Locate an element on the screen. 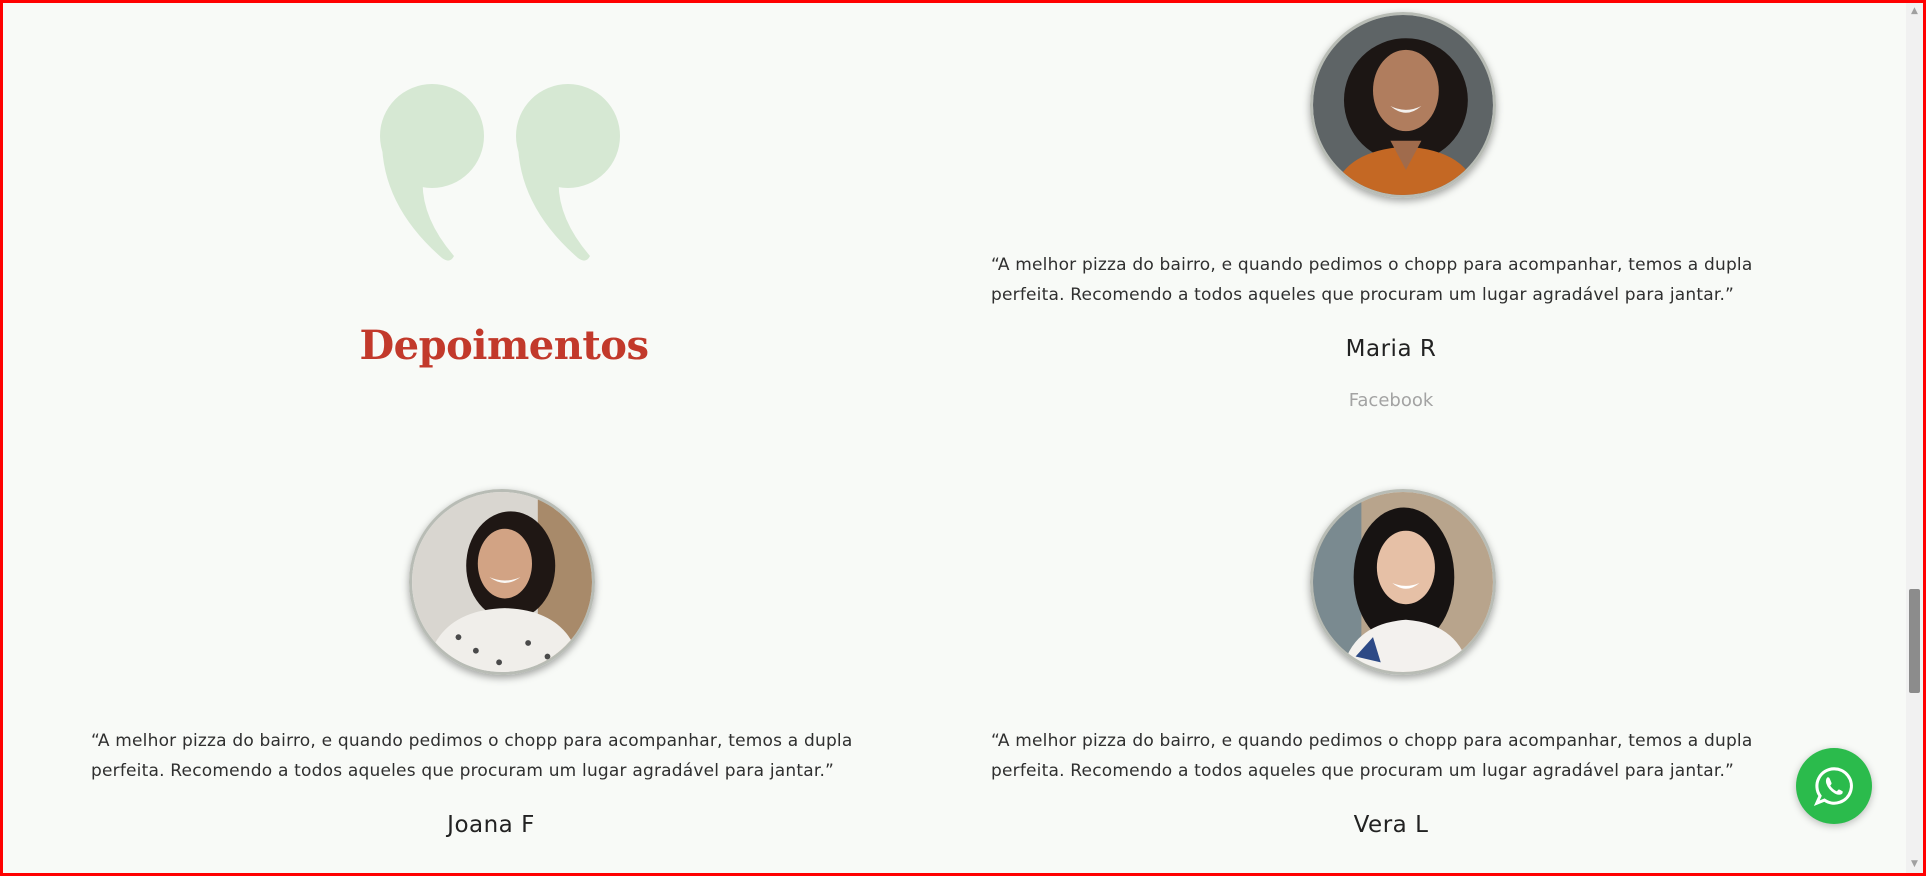 The image size is (1926, 876). scroll-thumb is located at coordinates (1914, 641).